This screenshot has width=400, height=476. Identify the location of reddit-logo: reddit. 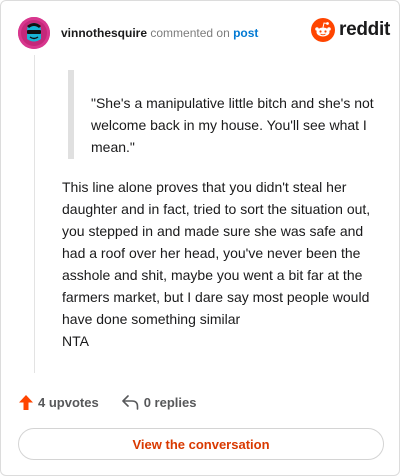
(350, 30).